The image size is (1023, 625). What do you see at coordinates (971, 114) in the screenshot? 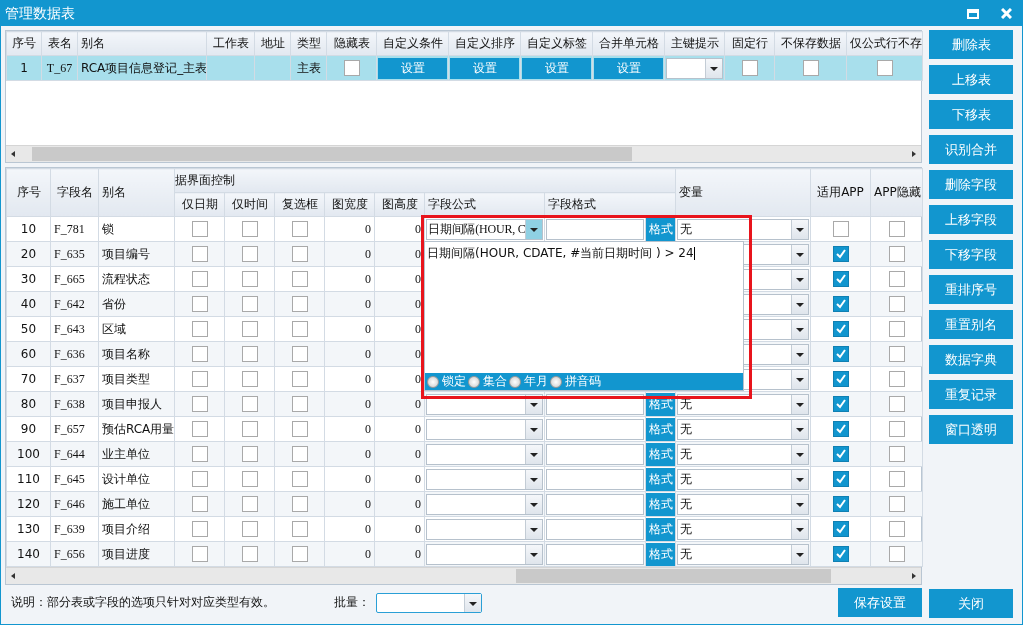
I see `side-button: 下移表` at bounding box center [971, 114].